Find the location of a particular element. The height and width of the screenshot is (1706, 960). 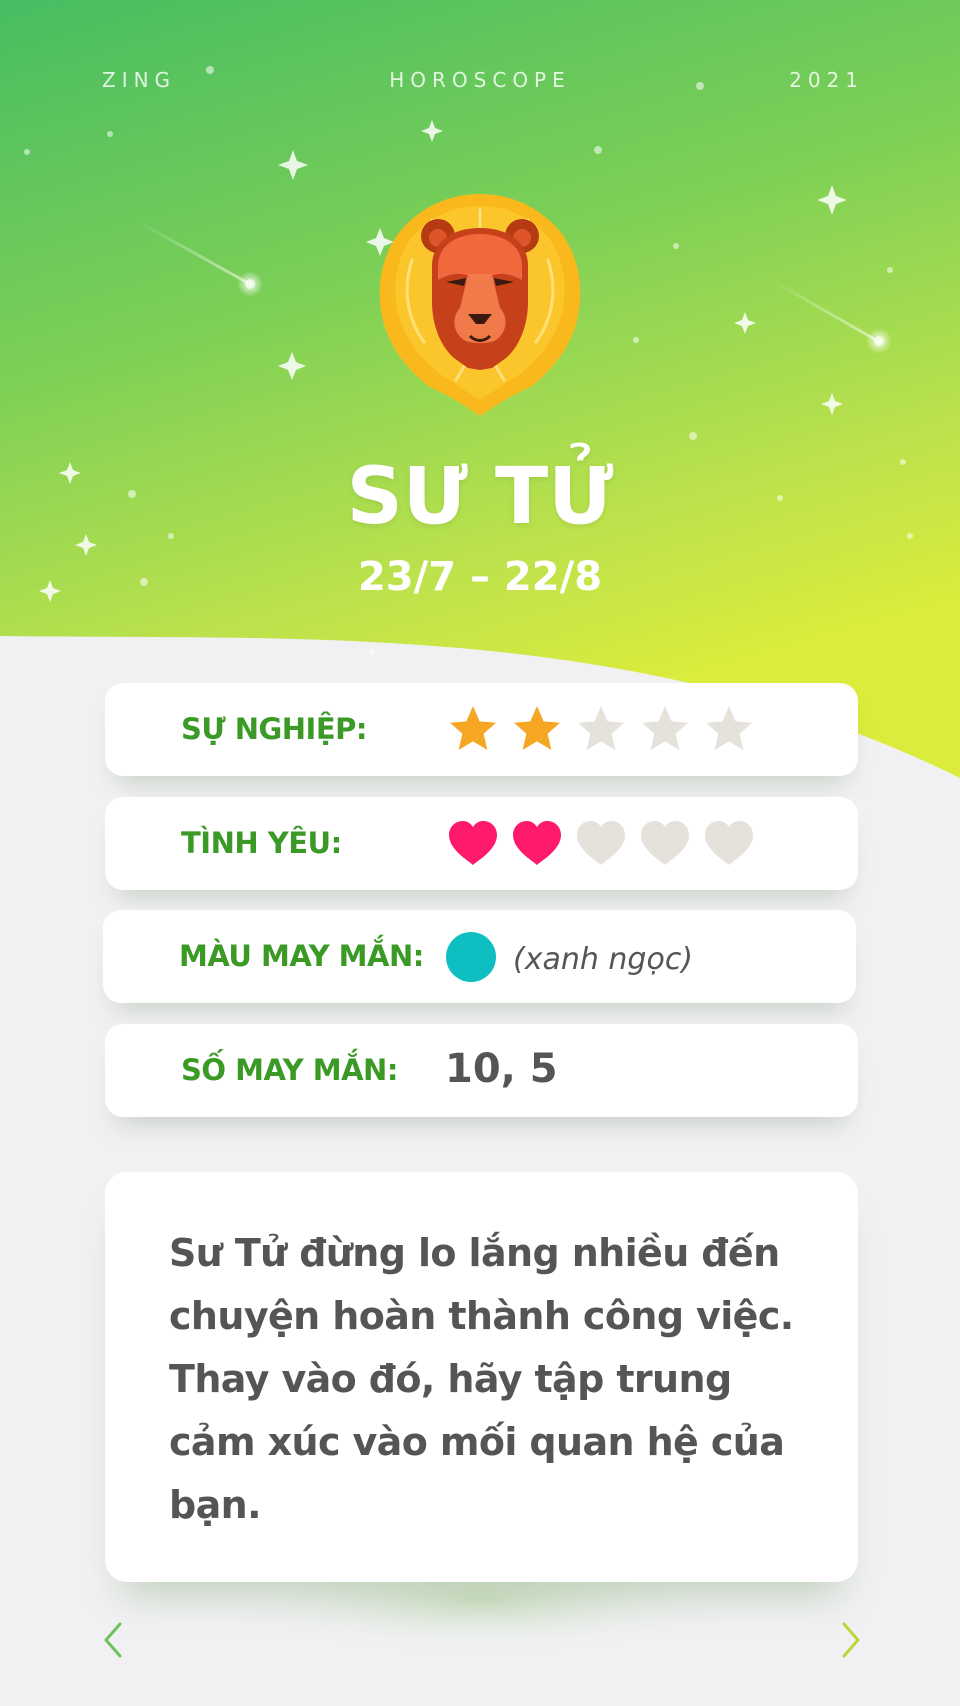

next-button is located at coordinates (850, 1640).